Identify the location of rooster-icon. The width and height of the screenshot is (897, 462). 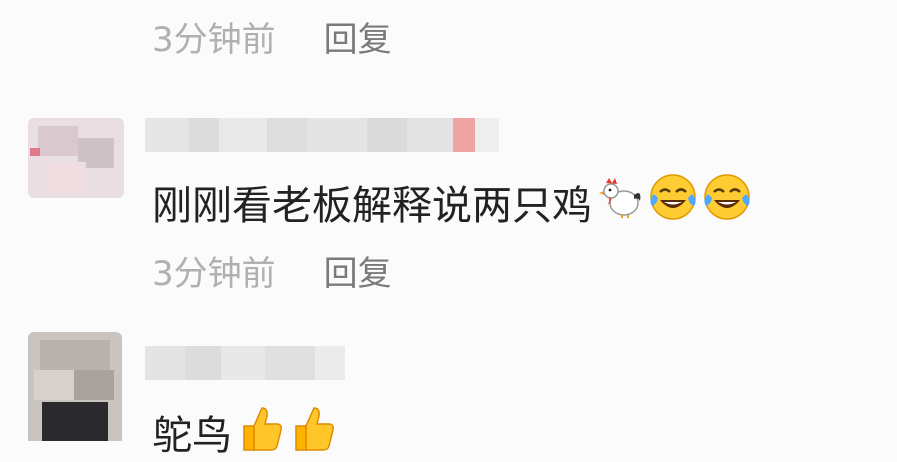
(620, 202).